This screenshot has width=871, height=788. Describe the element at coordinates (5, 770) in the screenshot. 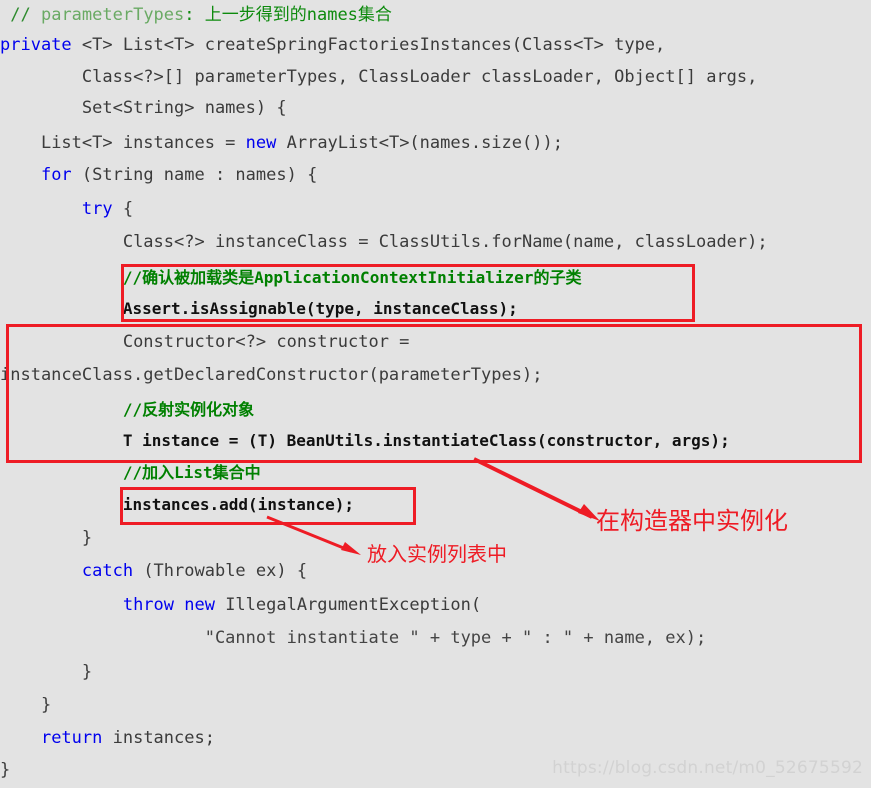

I see `code-line-24-text: }` at that location.